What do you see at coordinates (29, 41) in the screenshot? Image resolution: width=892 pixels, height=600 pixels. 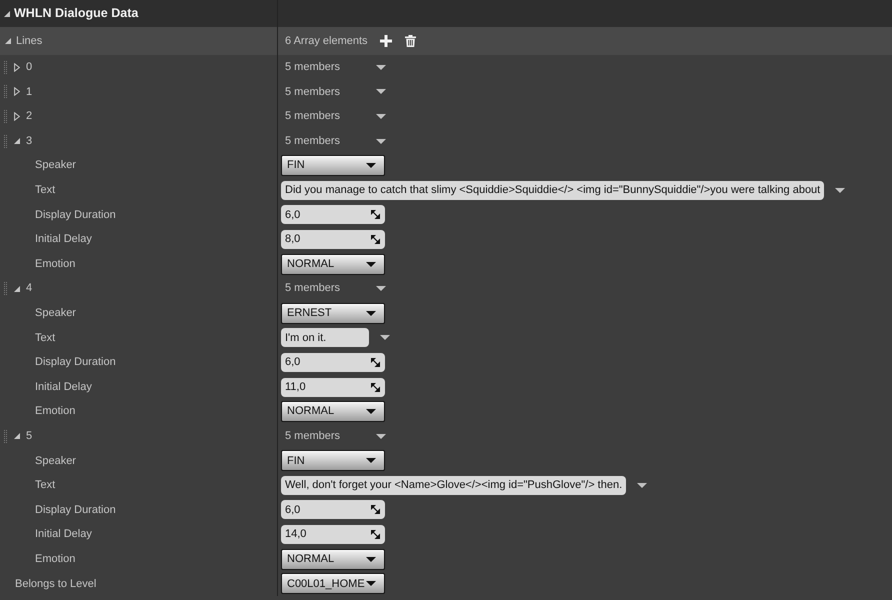 I see `property-label: Lines` at bounding box center [29, 41].